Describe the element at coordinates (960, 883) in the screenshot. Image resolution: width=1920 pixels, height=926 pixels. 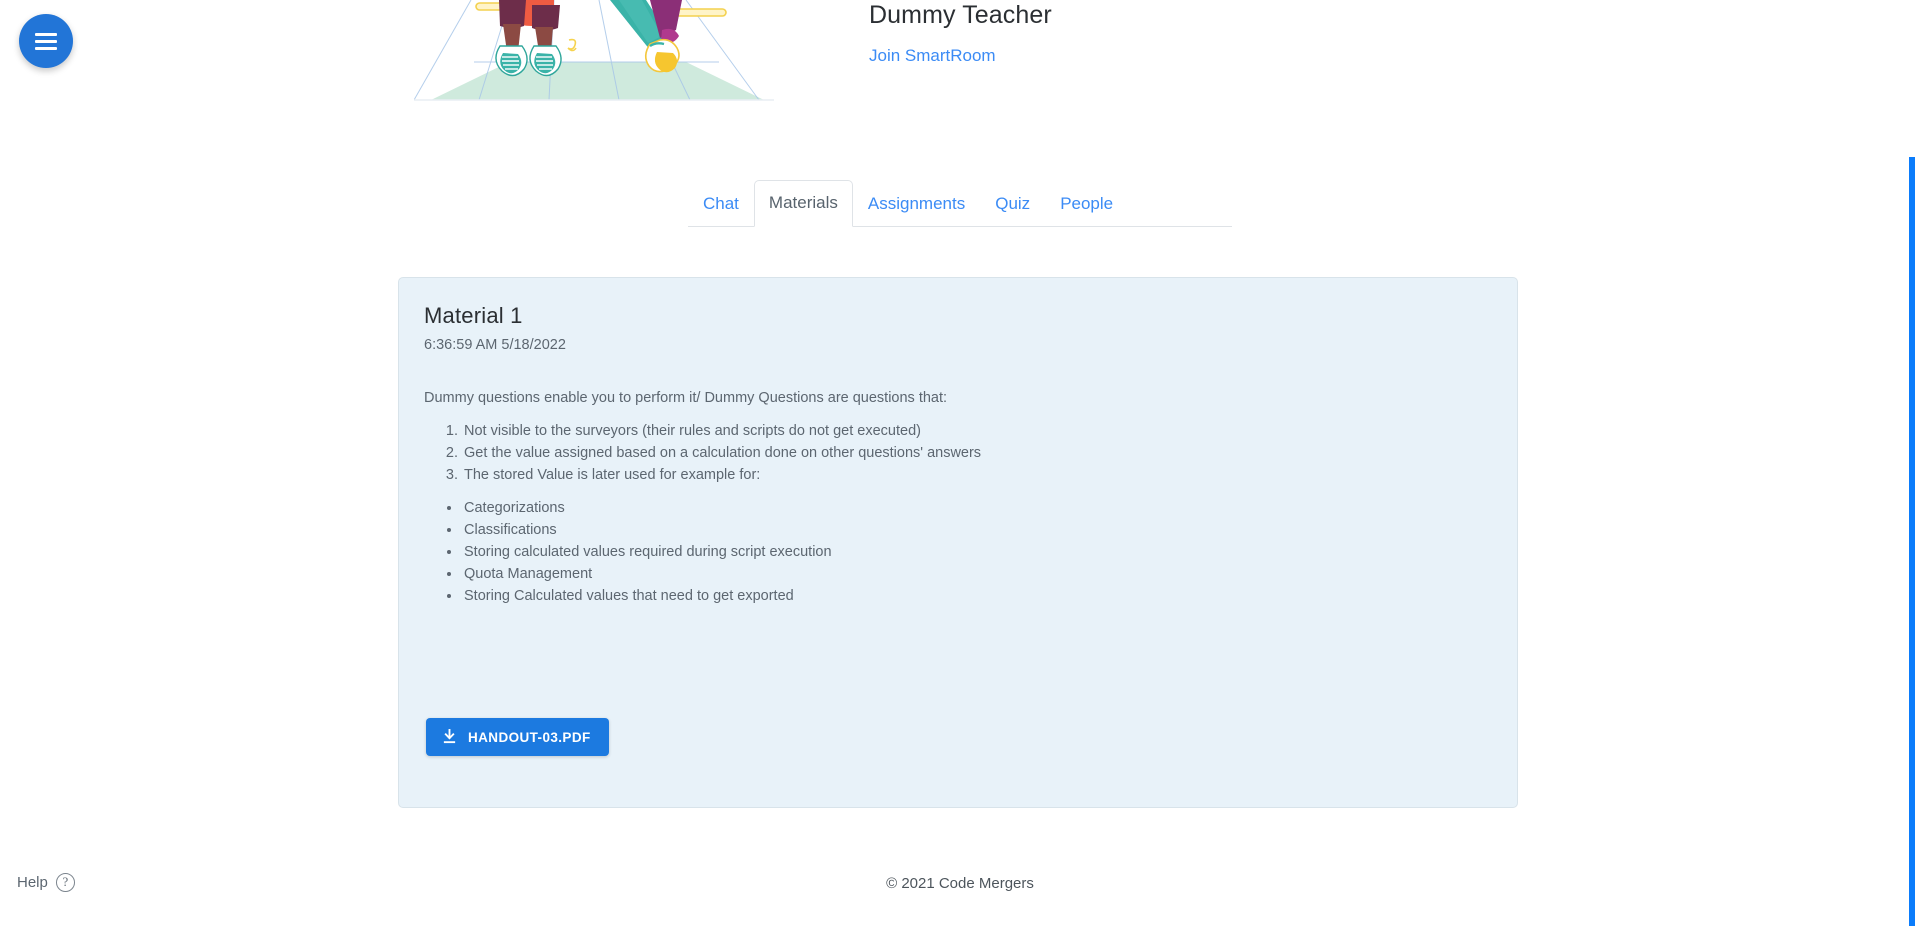
I see `copyright-text: © 2021 Code Mergers` at that location.